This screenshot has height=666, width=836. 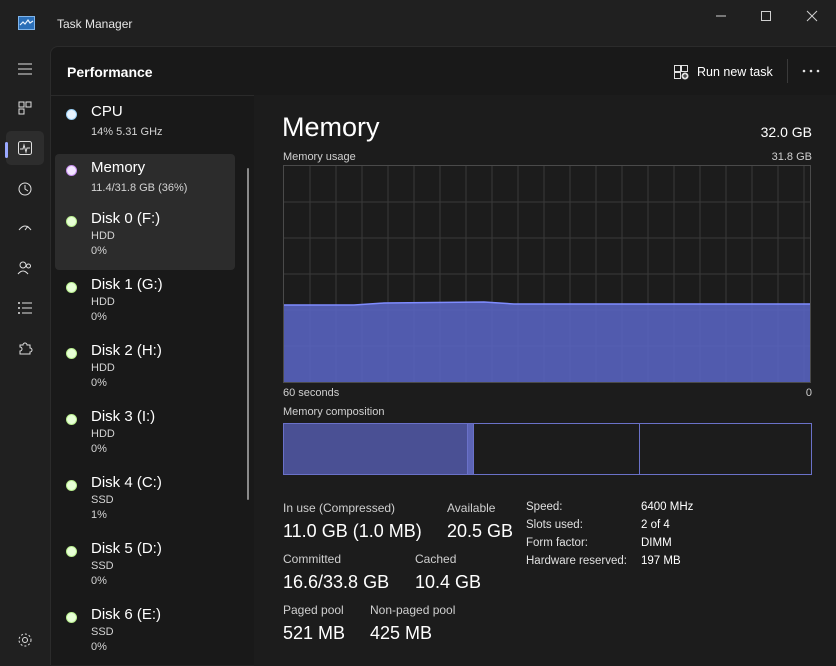 I want to click on hamburger-icon, so click(x=25, y=69).